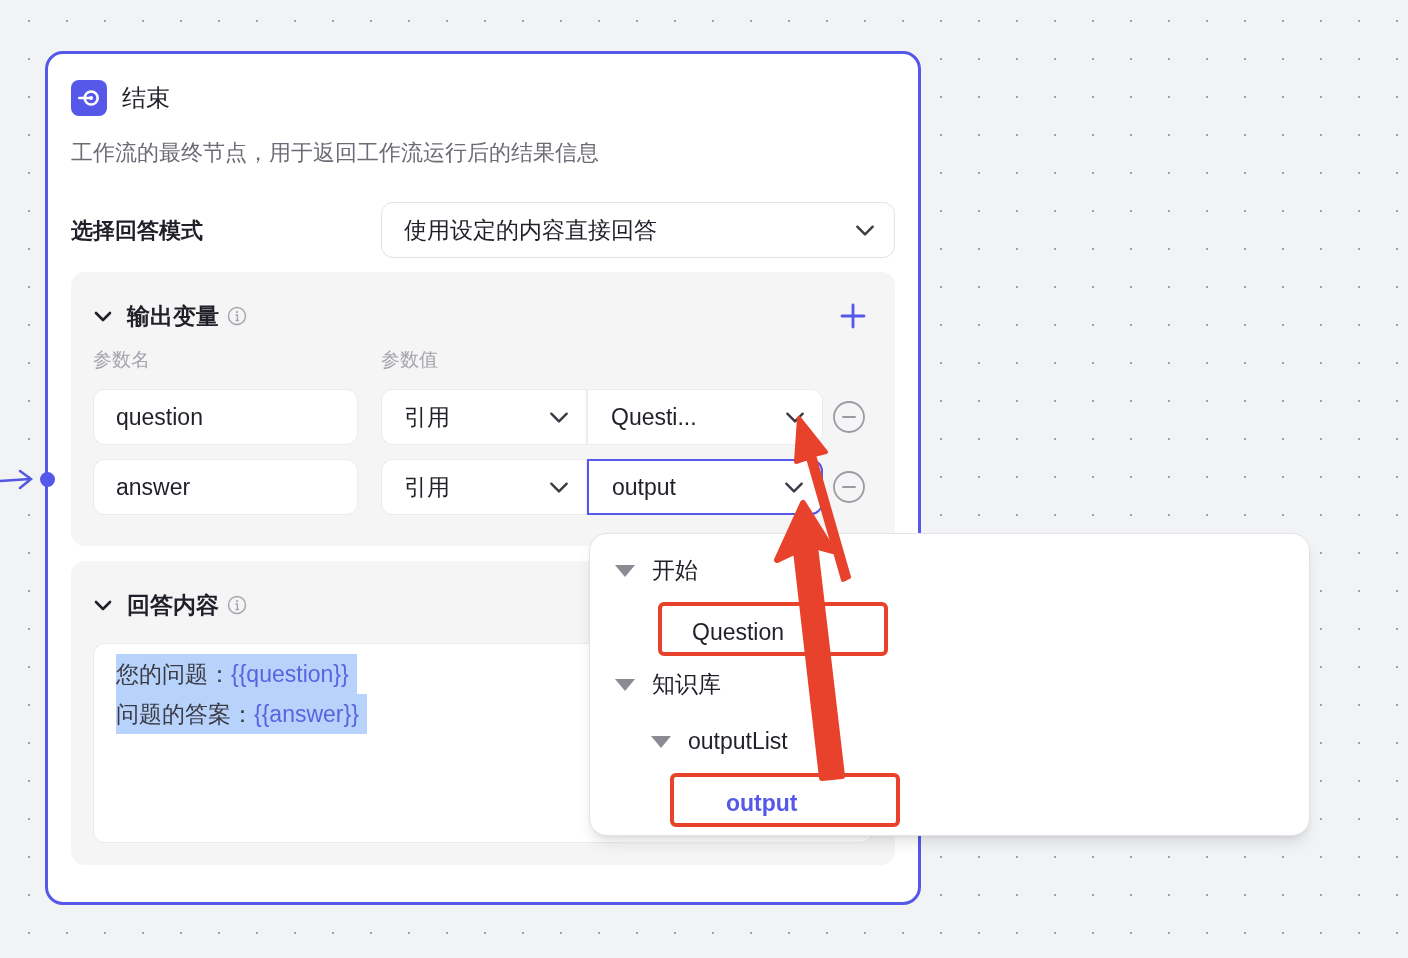 This screenshot has height=958, width=1408. I want to click on node-description: 工作流的最终节点，用于返回工作流运行后的结果信息, so click(335, 153).